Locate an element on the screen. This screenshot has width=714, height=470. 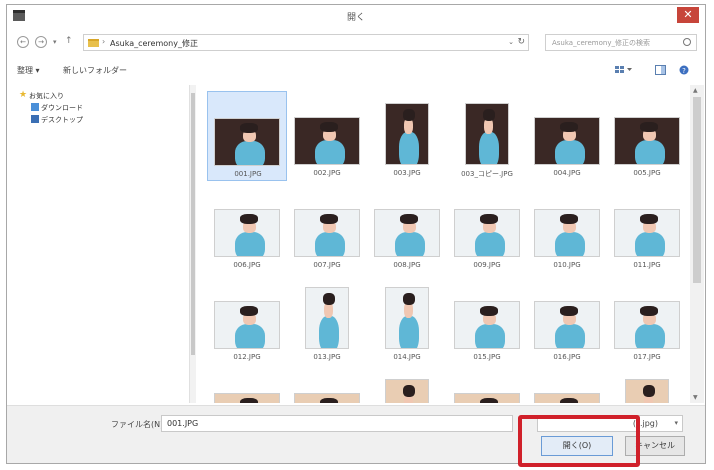
breadcrumb-current-folder: Asuka_ceremony_修正 is located at coordinates (154, 43).